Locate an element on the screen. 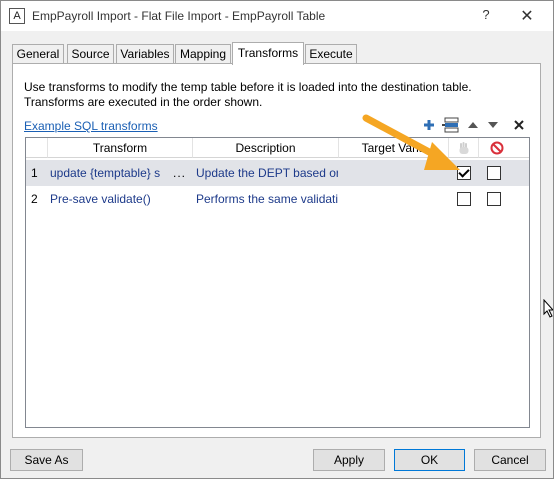 The height and width of the screenshot is (479, 554). save-as-button: Save As is located at coordinates (46, 460).